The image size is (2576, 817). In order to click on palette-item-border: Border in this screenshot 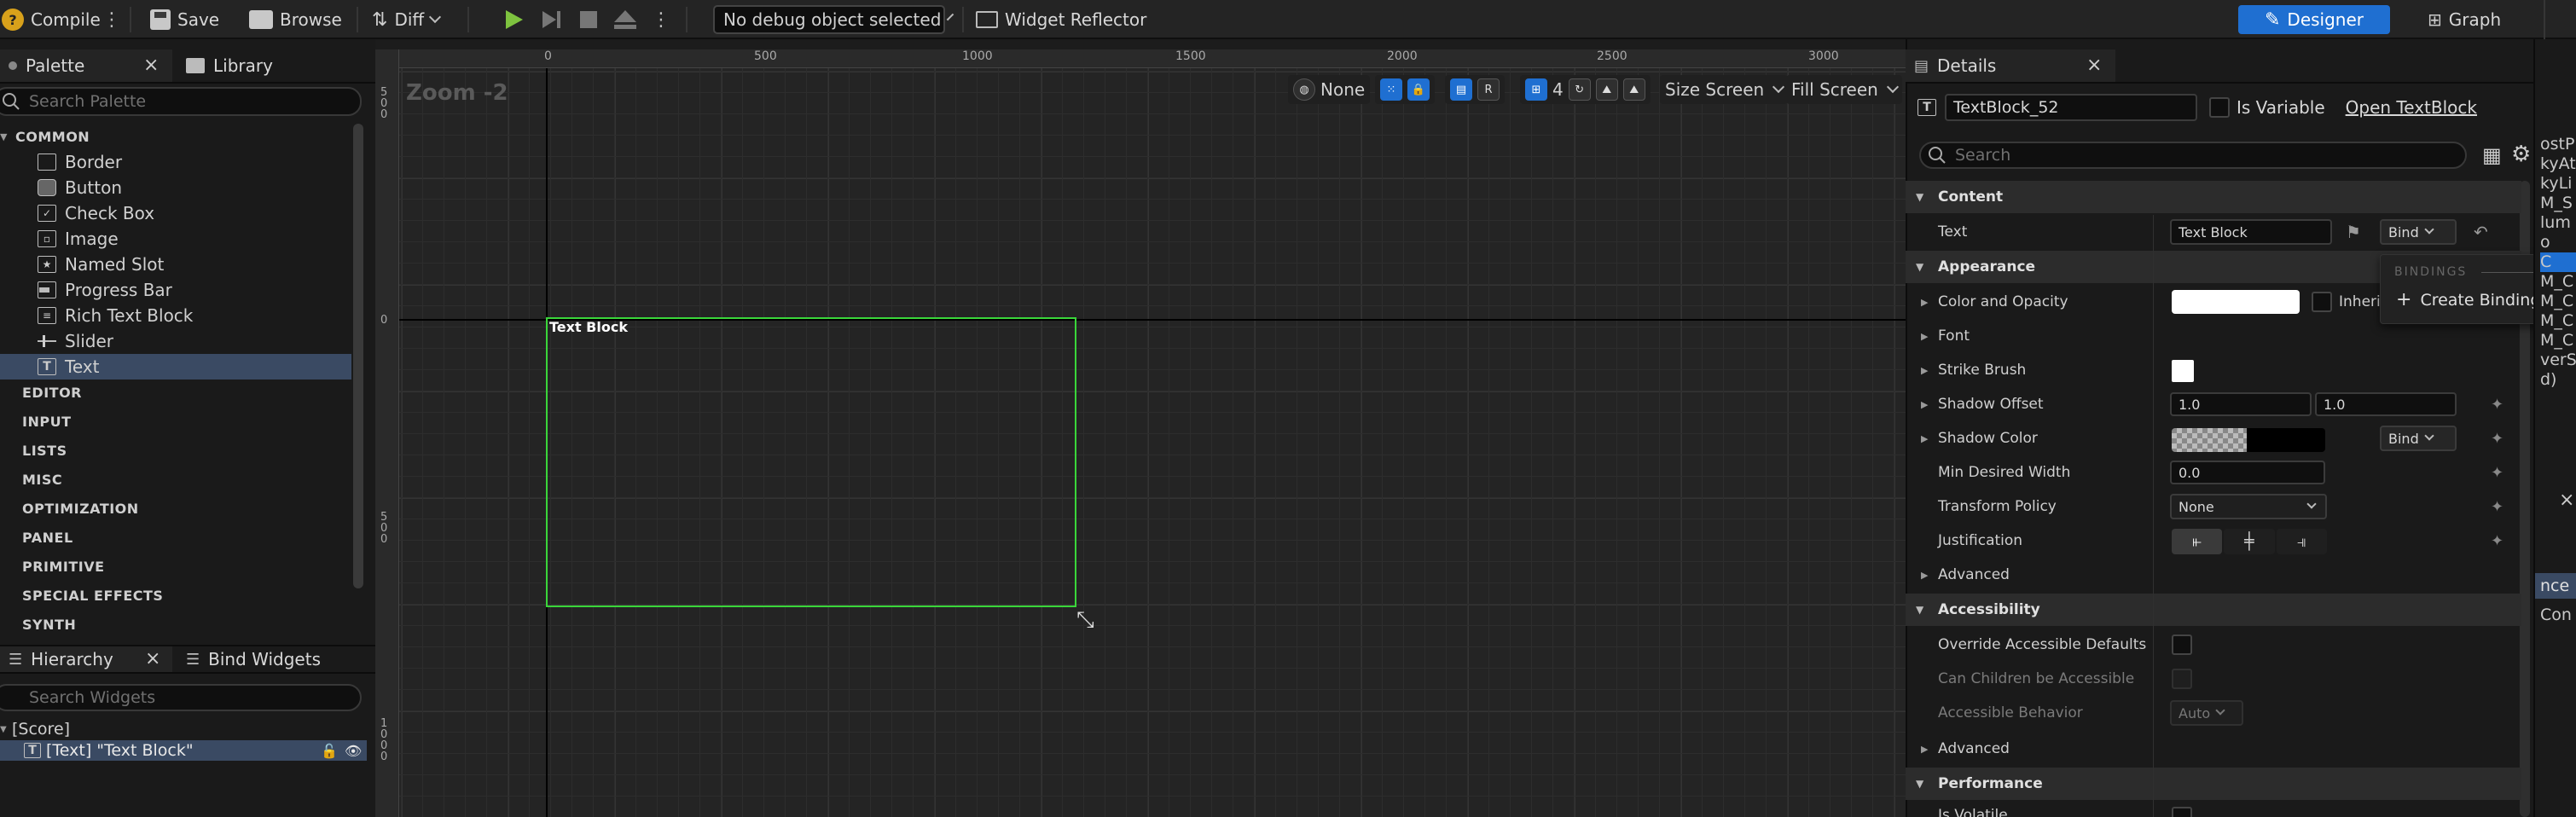, I will do `click(80, 162)`.